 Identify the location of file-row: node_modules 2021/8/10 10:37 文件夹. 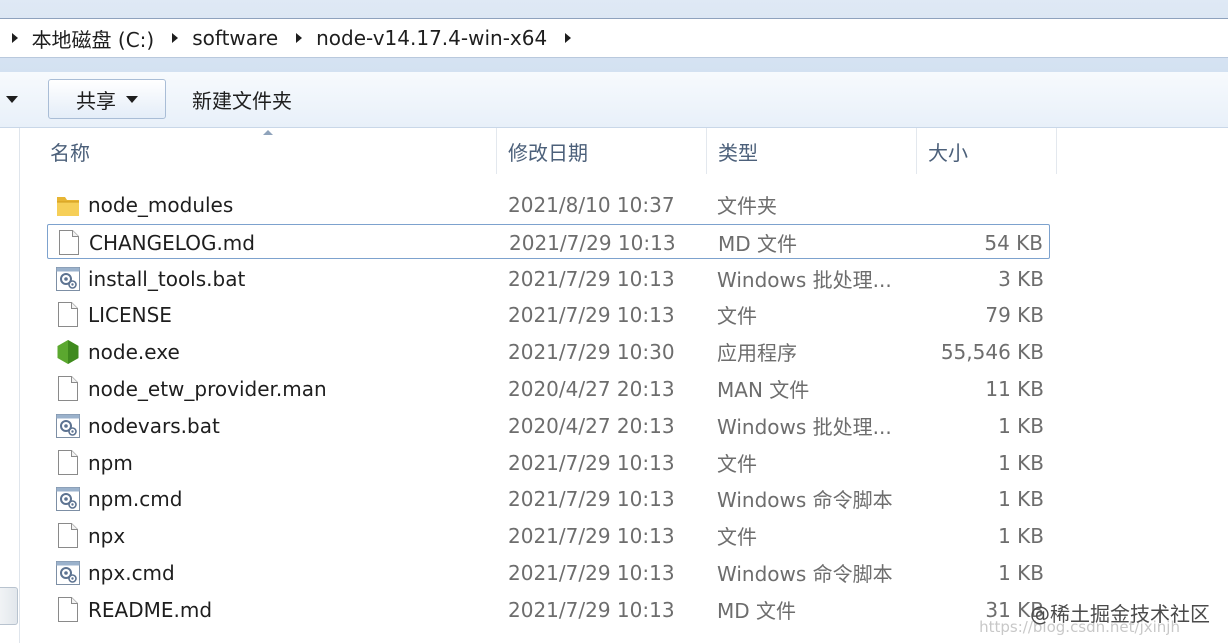
(548, 204).